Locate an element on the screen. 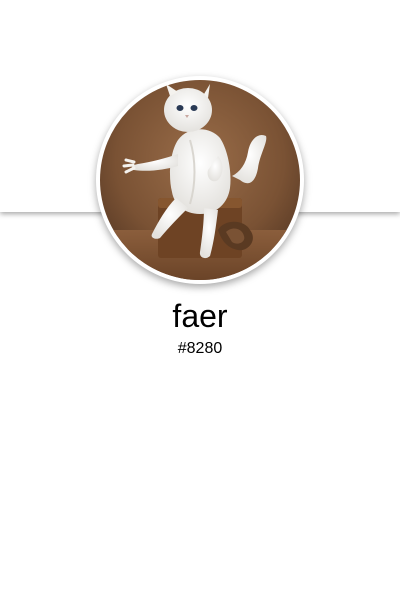 The height and width of the screenshot is (600, 400). username: faer is located at coordinates (200, 316).